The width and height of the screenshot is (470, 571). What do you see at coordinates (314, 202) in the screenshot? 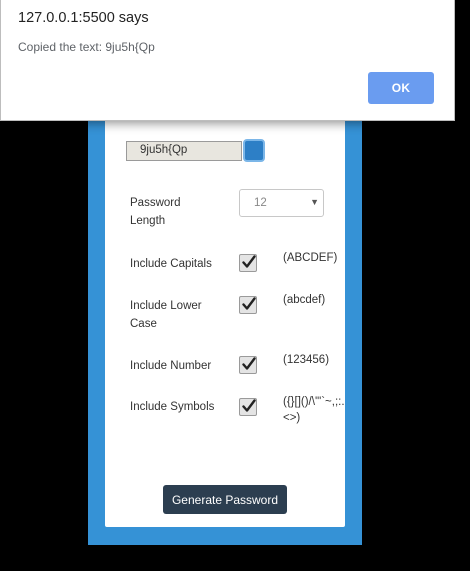
I see `chevron-down-icon: ▼` at bounding box center [314, 202].